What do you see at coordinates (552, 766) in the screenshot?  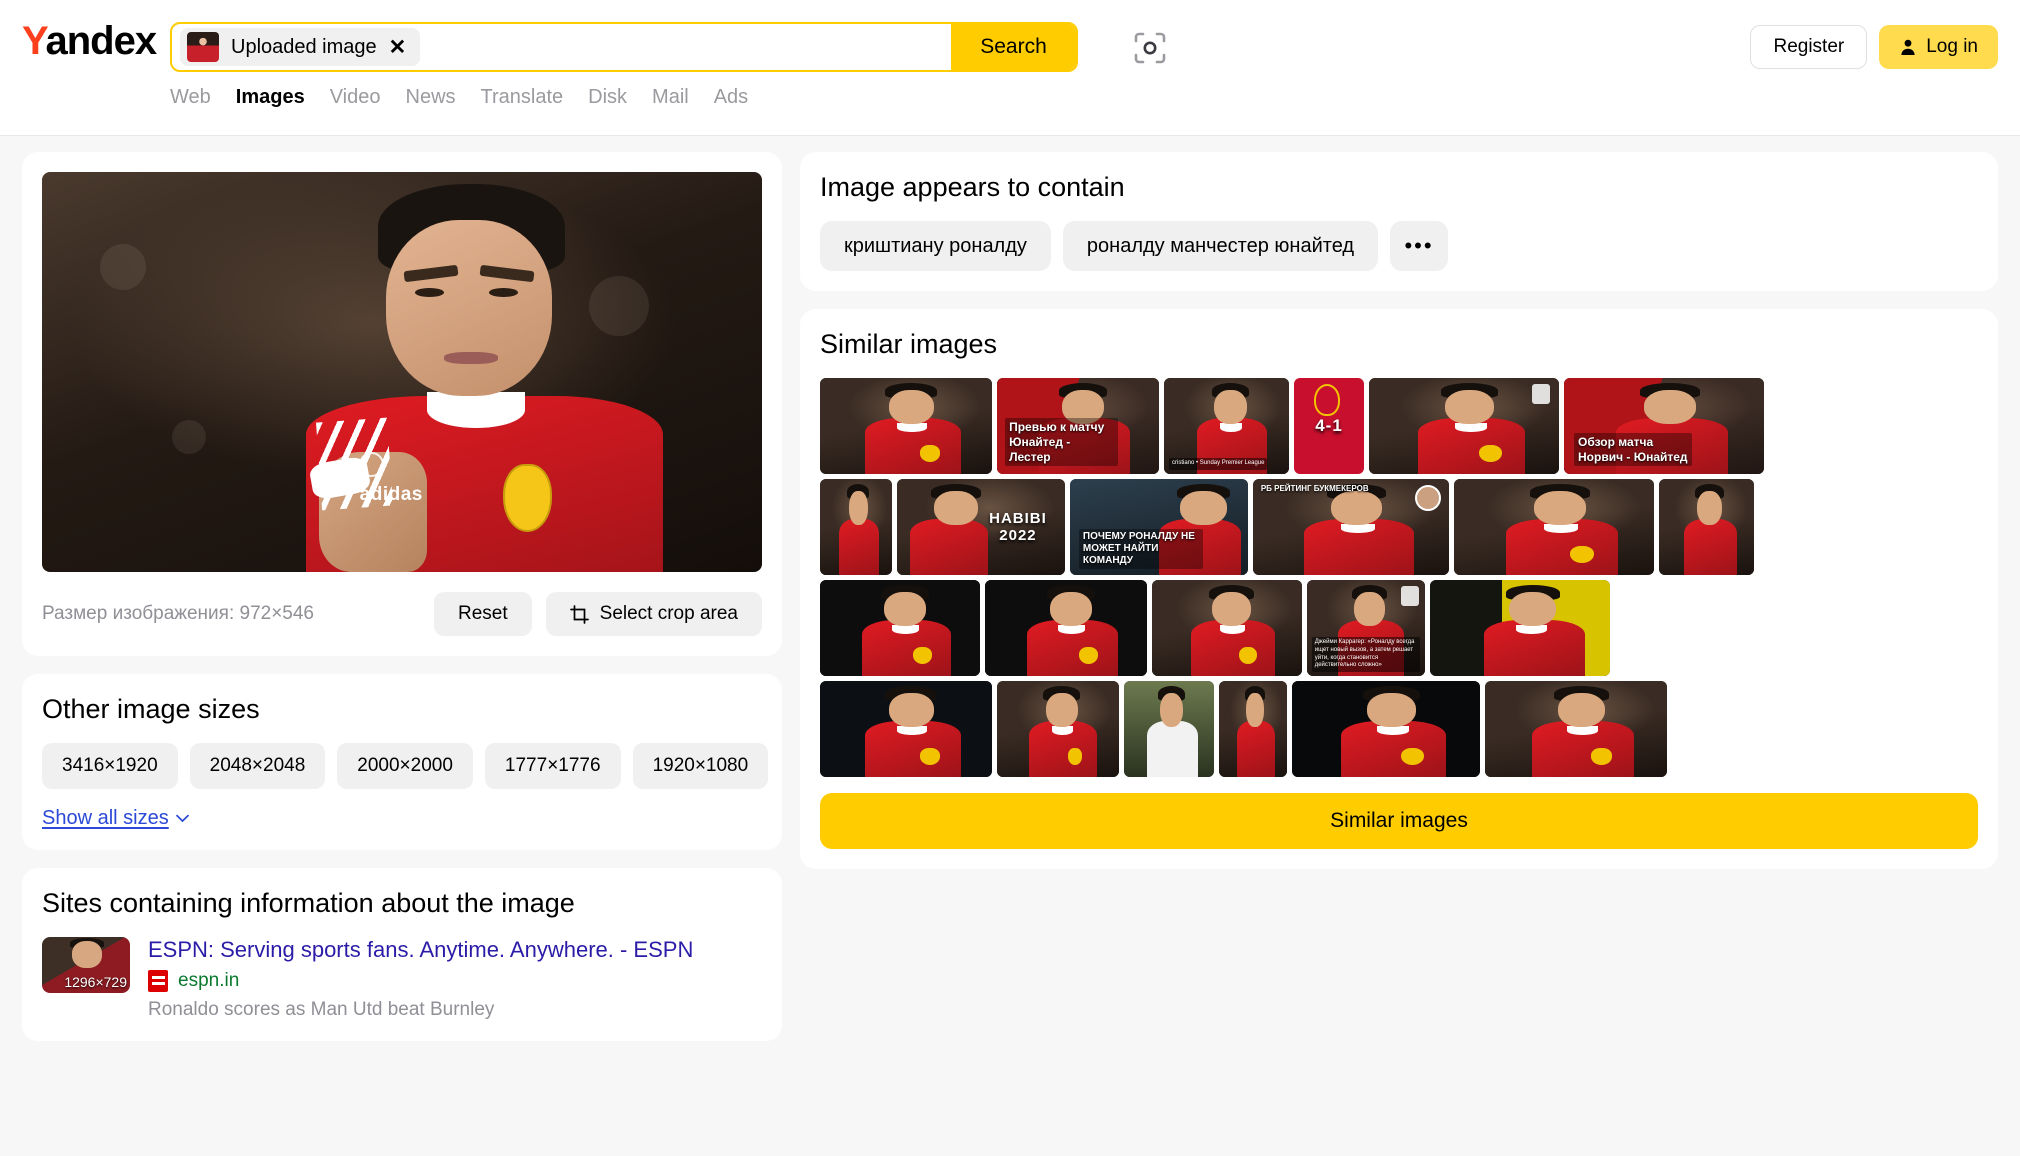 I see `size-chip: 1777×1776` at bounding box center [552, 766].